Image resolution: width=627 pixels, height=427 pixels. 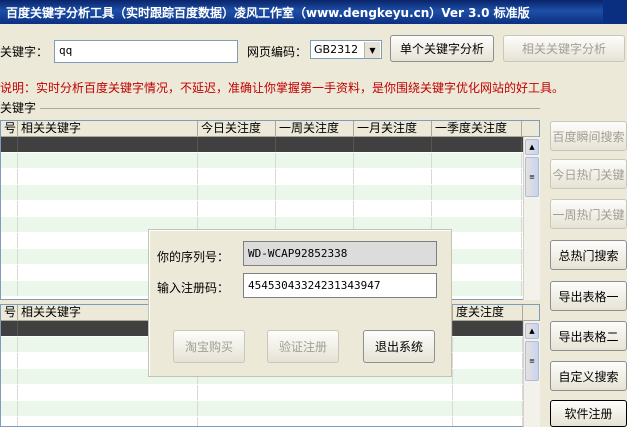 I want to click on column-header: 一周关注度, so click(x=315, y=128).